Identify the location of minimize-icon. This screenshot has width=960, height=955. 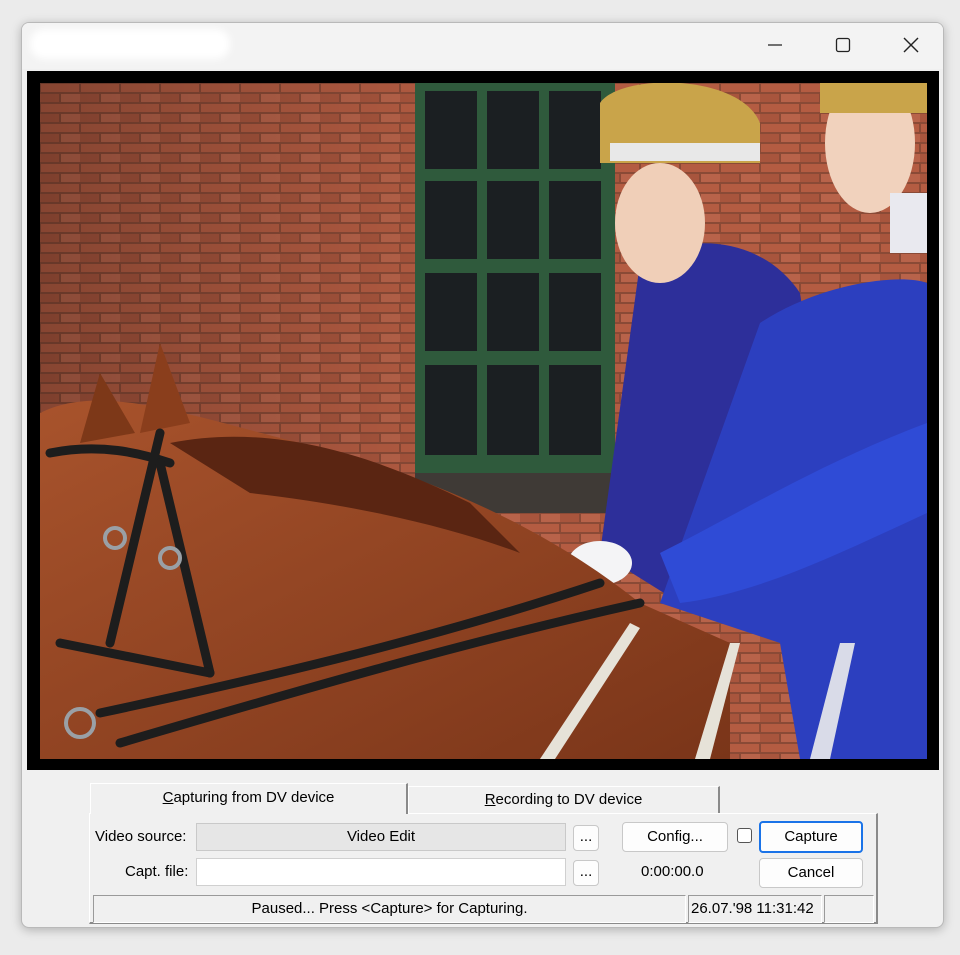
(775, 45).